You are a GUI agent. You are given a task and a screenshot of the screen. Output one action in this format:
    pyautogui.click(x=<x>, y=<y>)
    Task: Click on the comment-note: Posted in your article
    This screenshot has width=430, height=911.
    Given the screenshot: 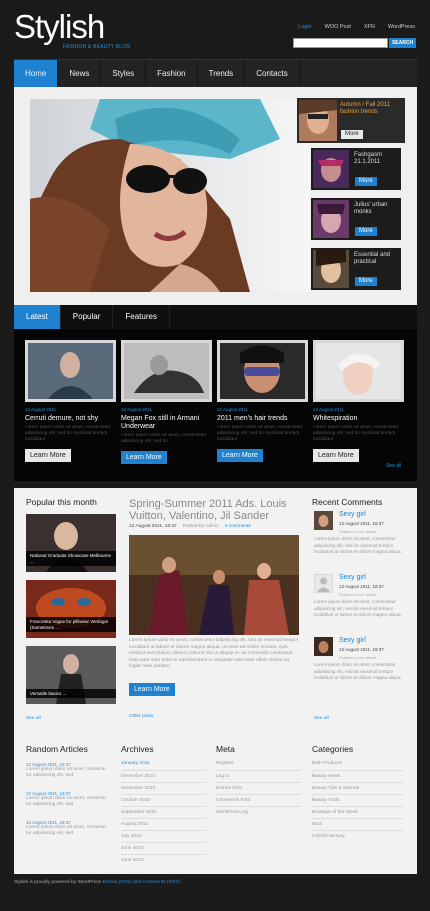 What is the action you would take?
    pyautogui.click(x=358, y=594)
    